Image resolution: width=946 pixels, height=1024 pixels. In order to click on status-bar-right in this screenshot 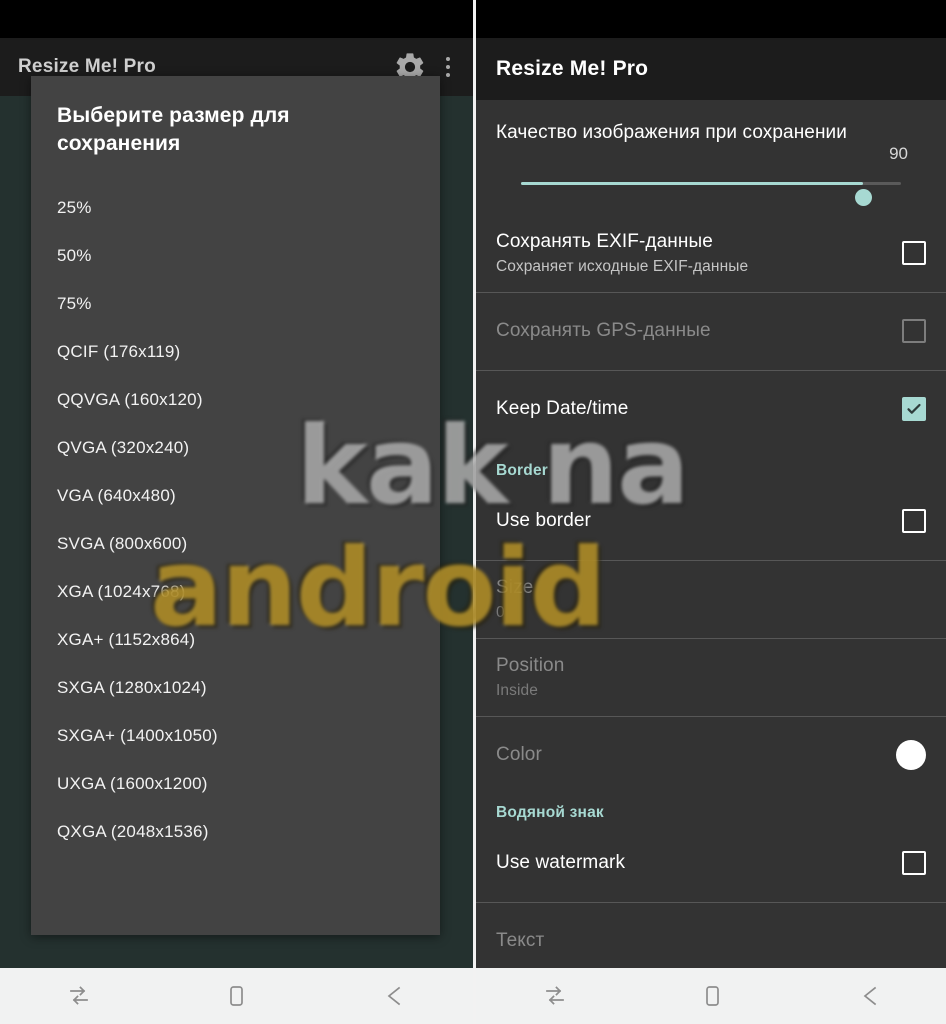, I will do `click(711, 19)`.